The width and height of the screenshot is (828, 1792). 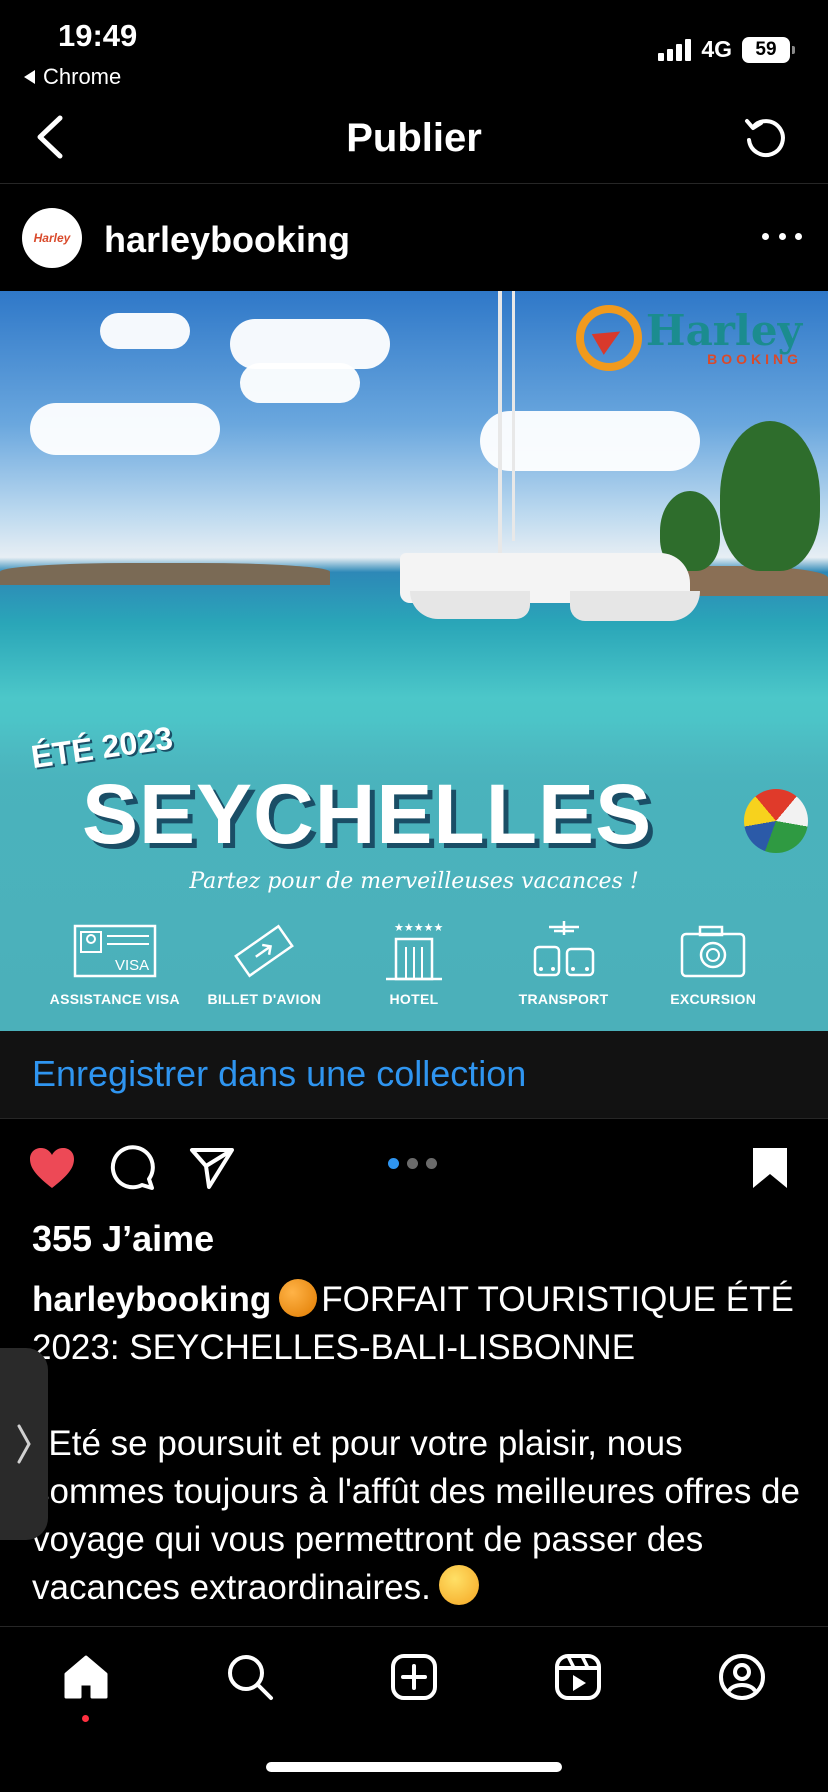 What do you see at coordinates (279, 1074) in the screenshot?
I see `save-to-collection-link: Enregistrer dans une collection` at bounding box center [279, 1074].